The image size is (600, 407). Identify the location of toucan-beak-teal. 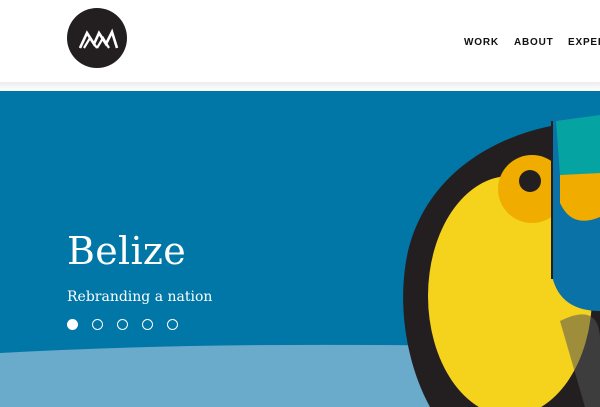
(578, 145).